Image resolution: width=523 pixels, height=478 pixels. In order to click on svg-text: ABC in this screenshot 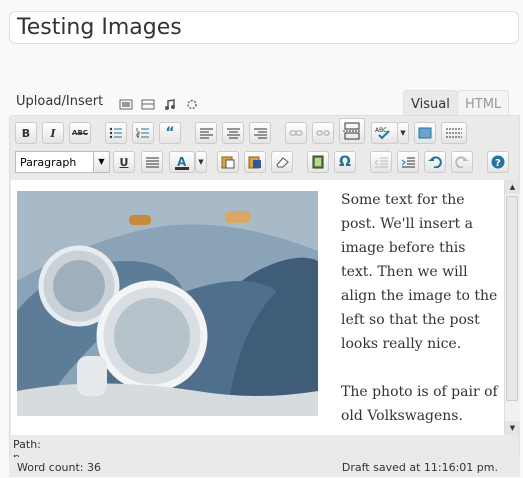, I will do `click(381, 130)`.